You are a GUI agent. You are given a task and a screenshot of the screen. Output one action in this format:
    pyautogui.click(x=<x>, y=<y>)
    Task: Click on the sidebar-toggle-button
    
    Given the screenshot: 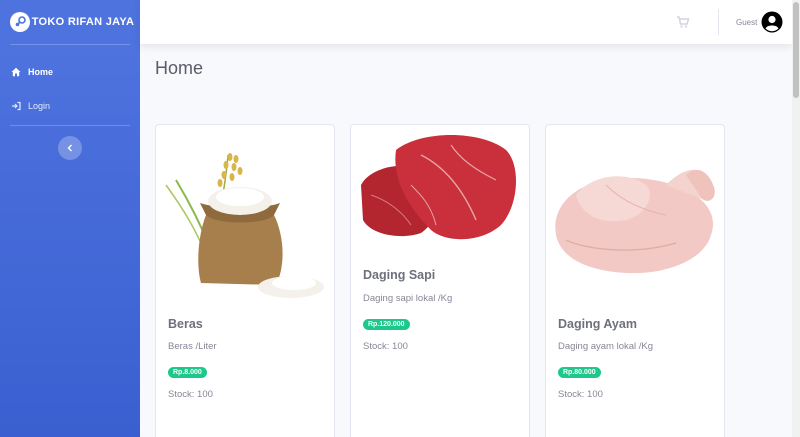 What is the action you would take?
    pyautogui.click(x=70, y=148)
    